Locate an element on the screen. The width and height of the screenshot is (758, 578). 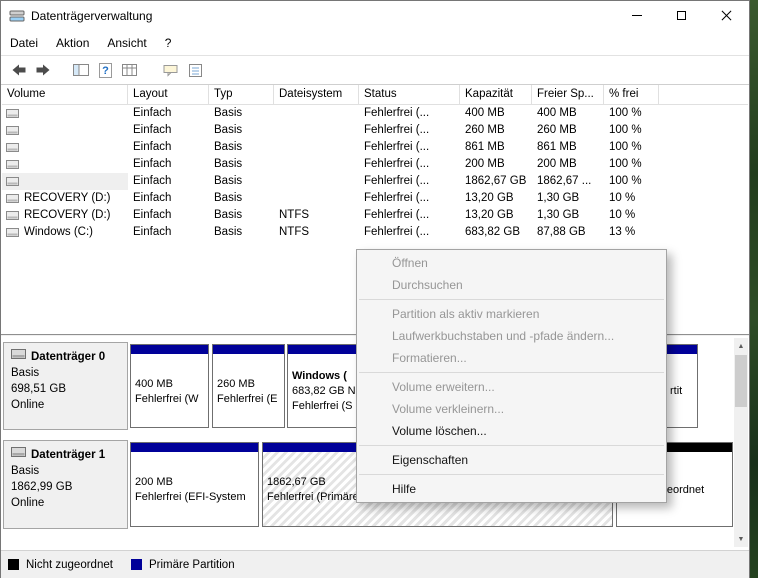
maximize-button is located at coordinates (681, 15).